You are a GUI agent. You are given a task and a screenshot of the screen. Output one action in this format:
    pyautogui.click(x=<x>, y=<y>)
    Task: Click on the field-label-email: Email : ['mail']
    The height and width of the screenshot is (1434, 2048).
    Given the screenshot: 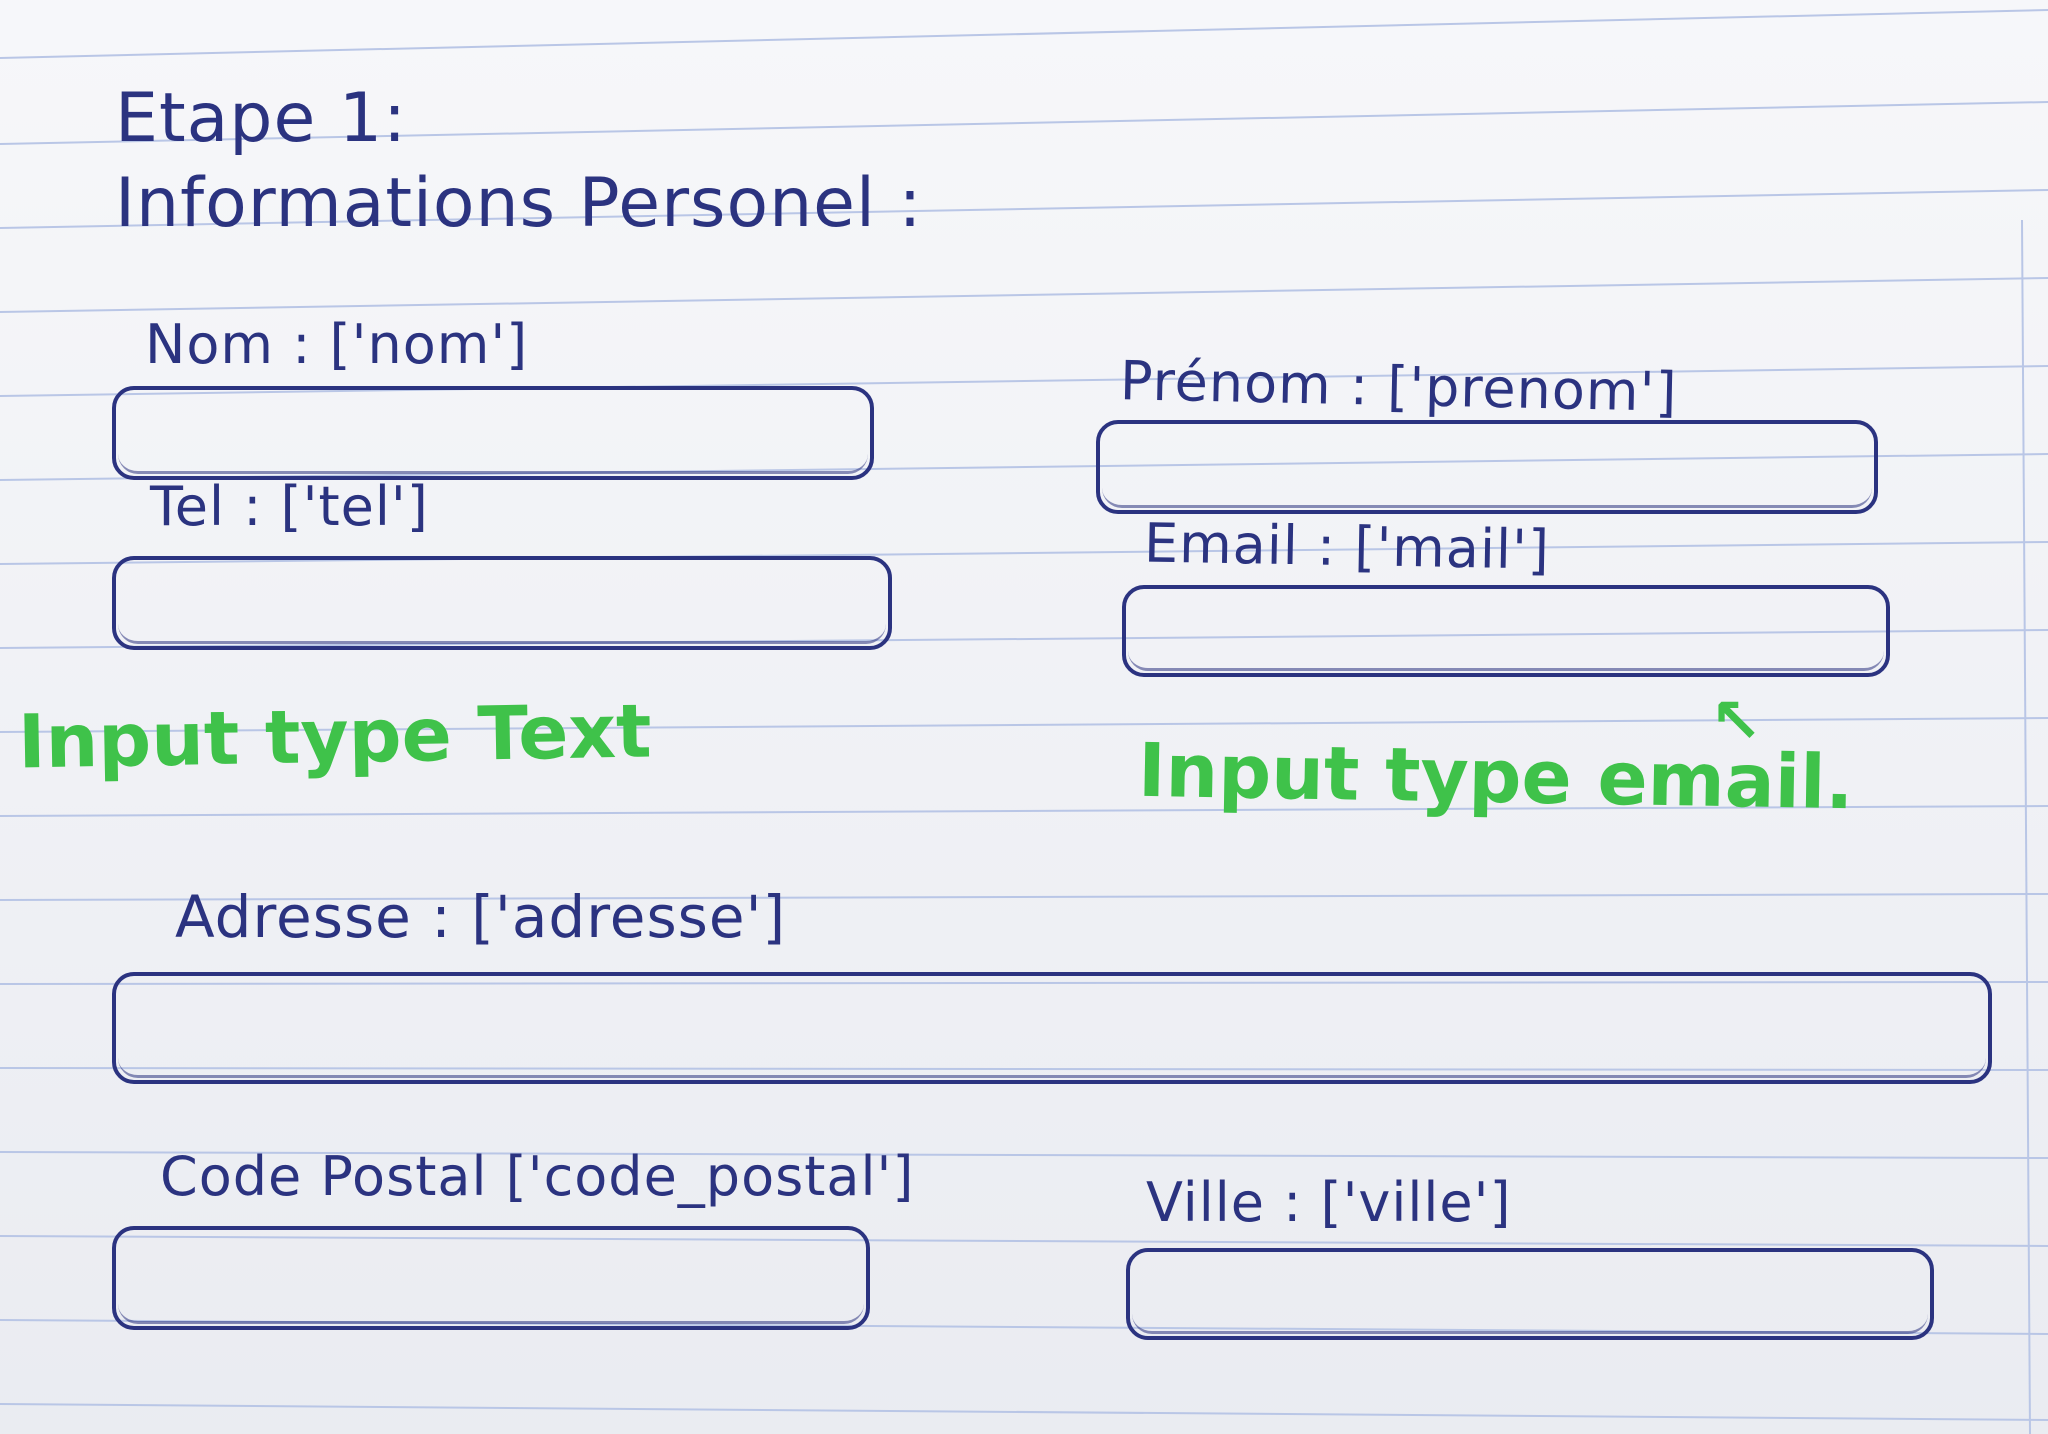 What is the action you would take?
    pyautogui.click(x=1347, y=546)
    